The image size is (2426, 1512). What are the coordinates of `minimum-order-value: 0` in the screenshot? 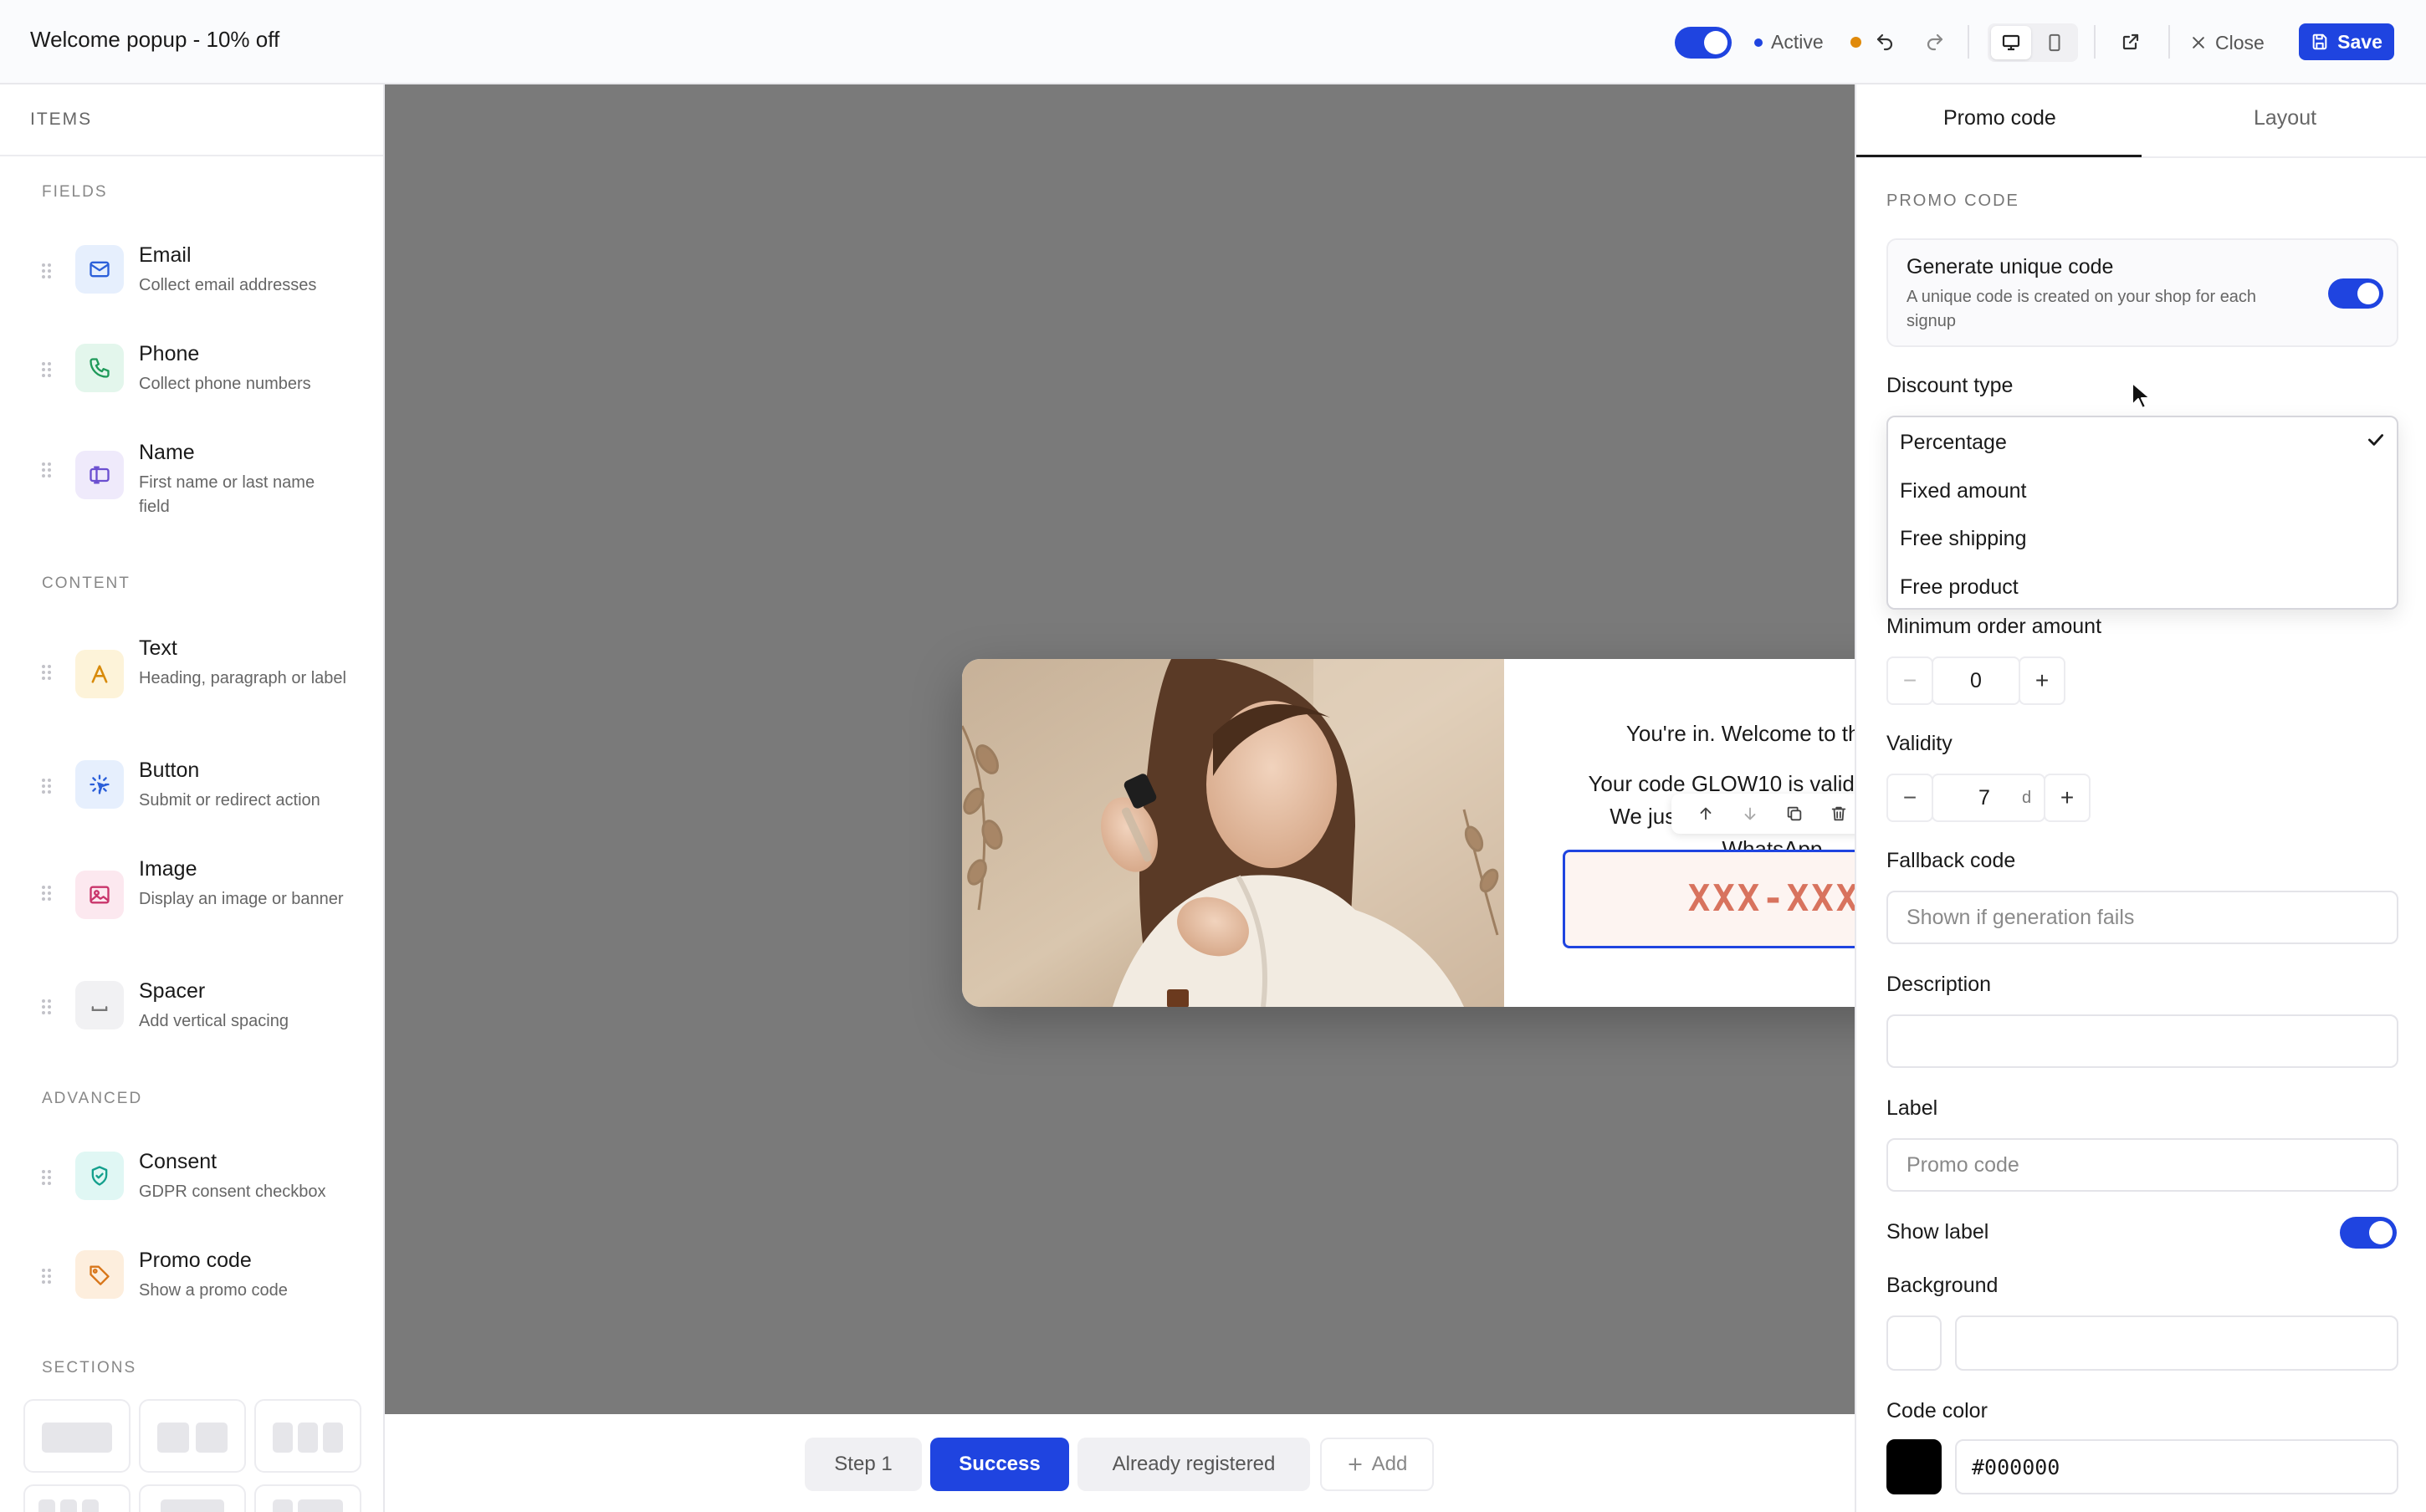 It's located at (1976, 680).